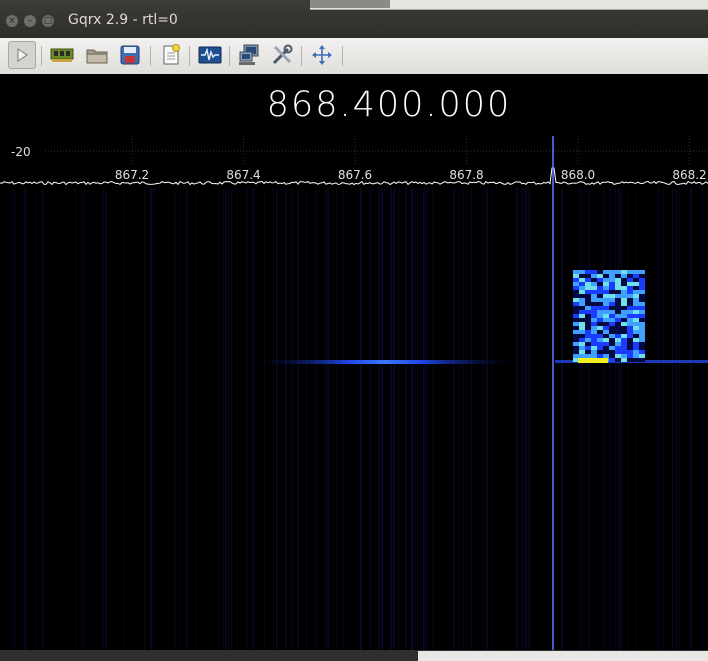  I want to click on configure-button, so click(282, 55).